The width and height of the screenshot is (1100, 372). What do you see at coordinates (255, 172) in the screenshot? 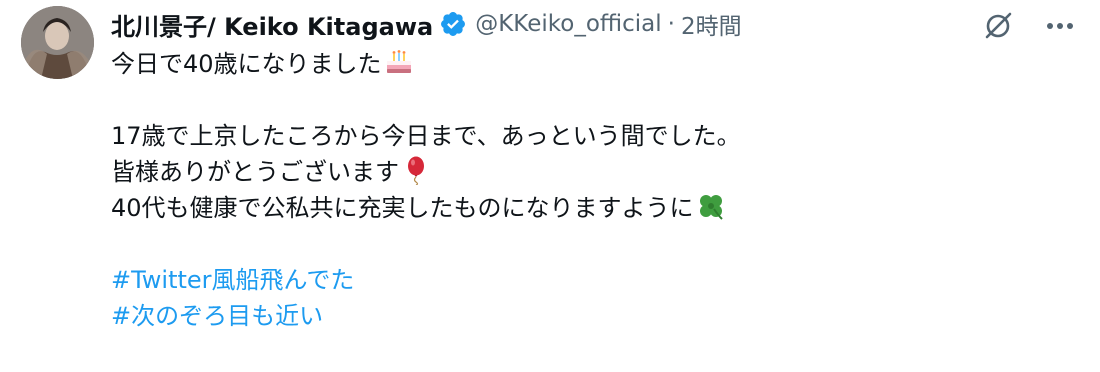
I see `tweet-text: 皆様ありがとうございます` at bounding box center [255, 172].